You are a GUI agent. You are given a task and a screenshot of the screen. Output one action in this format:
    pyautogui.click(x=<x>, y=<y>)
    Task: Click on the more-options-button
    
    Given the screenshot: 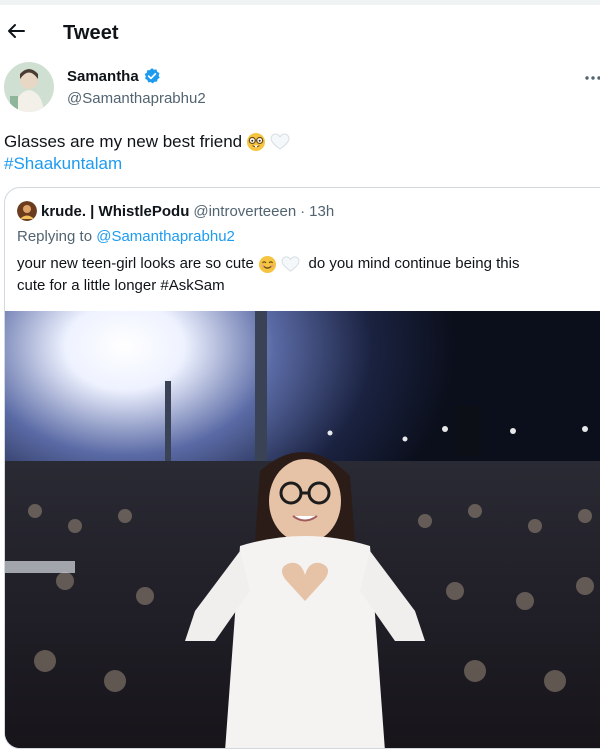 What is the action you would take?
    pyautogui.click(x=591, y=78)
    